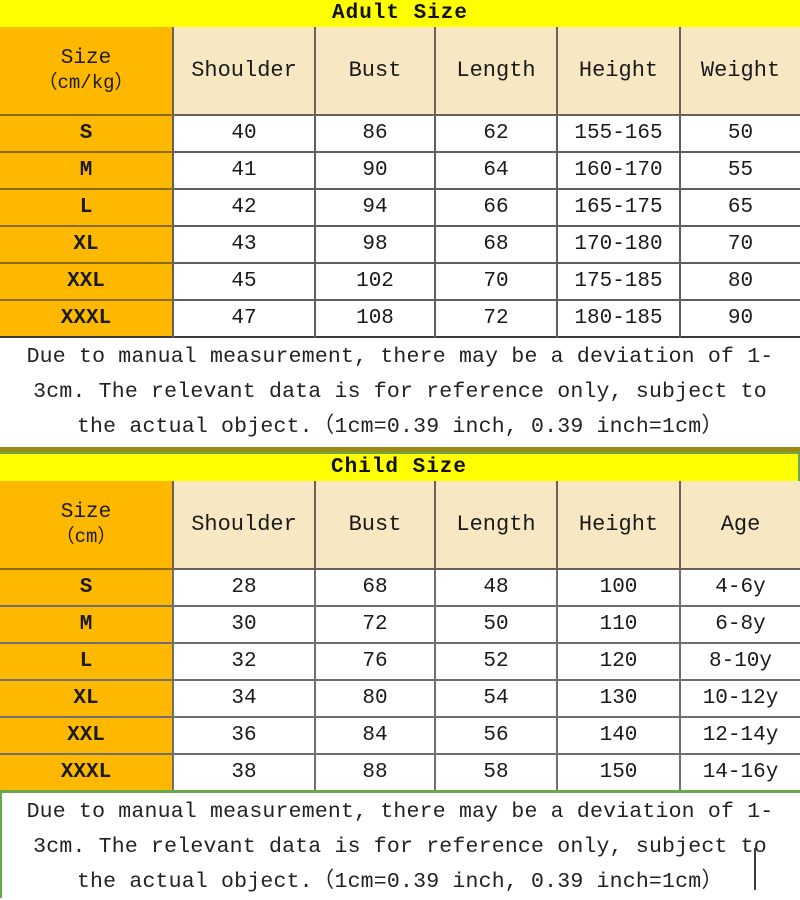 Image resolution: width=800 pixels, height=900 pixels. What do you see at coordinates (374, 282) in the screenshot?
I see `cell-bust: 102` at bounding box center [374, 282].